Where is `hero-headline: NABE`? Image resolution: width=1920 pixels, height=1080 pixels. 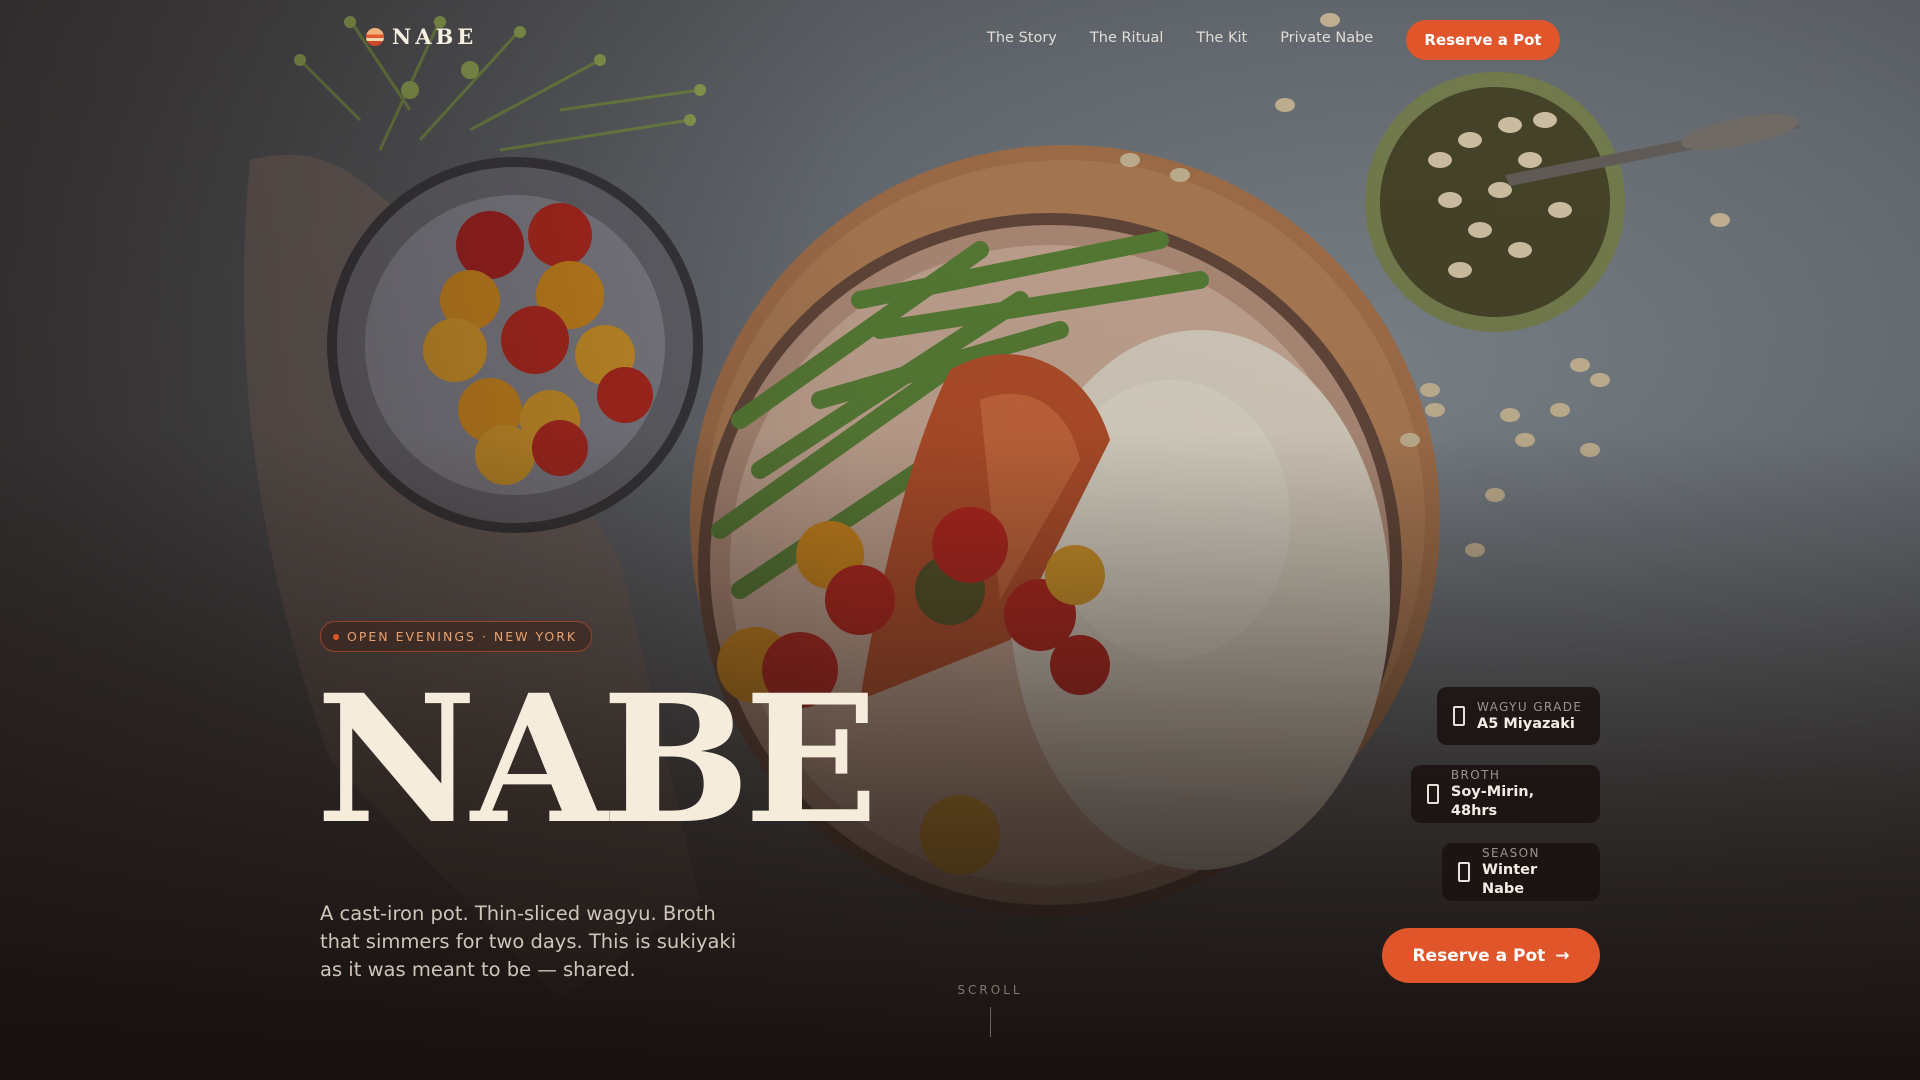 hero-headline: NABE is located at coordinates (597, 759).